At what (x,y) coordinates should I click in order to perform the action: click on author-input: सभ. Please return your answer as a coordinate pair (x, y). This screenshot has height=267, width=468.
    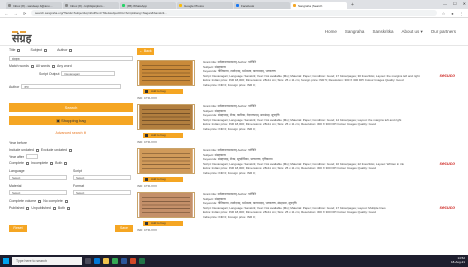
    Looking at the image, I should click on (71, 86).